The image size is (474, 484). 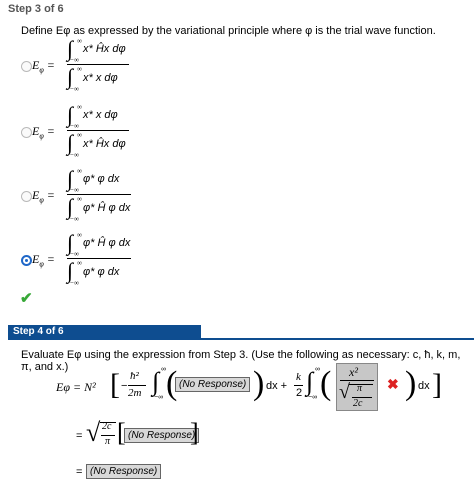 I want to click on hbar-fraction-bar, so click(x=137, y=385).